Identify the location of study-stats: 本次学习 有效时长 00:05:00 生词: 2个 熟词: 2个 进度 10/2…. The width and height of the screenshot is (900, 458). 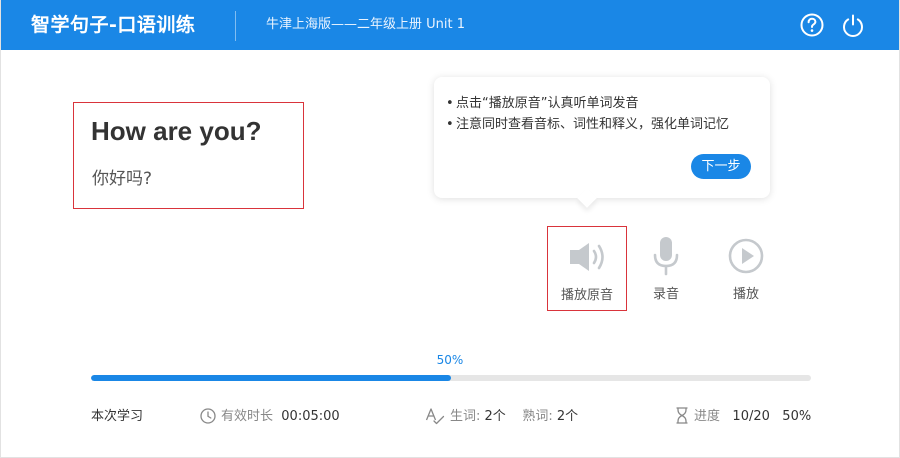
(450, 418).